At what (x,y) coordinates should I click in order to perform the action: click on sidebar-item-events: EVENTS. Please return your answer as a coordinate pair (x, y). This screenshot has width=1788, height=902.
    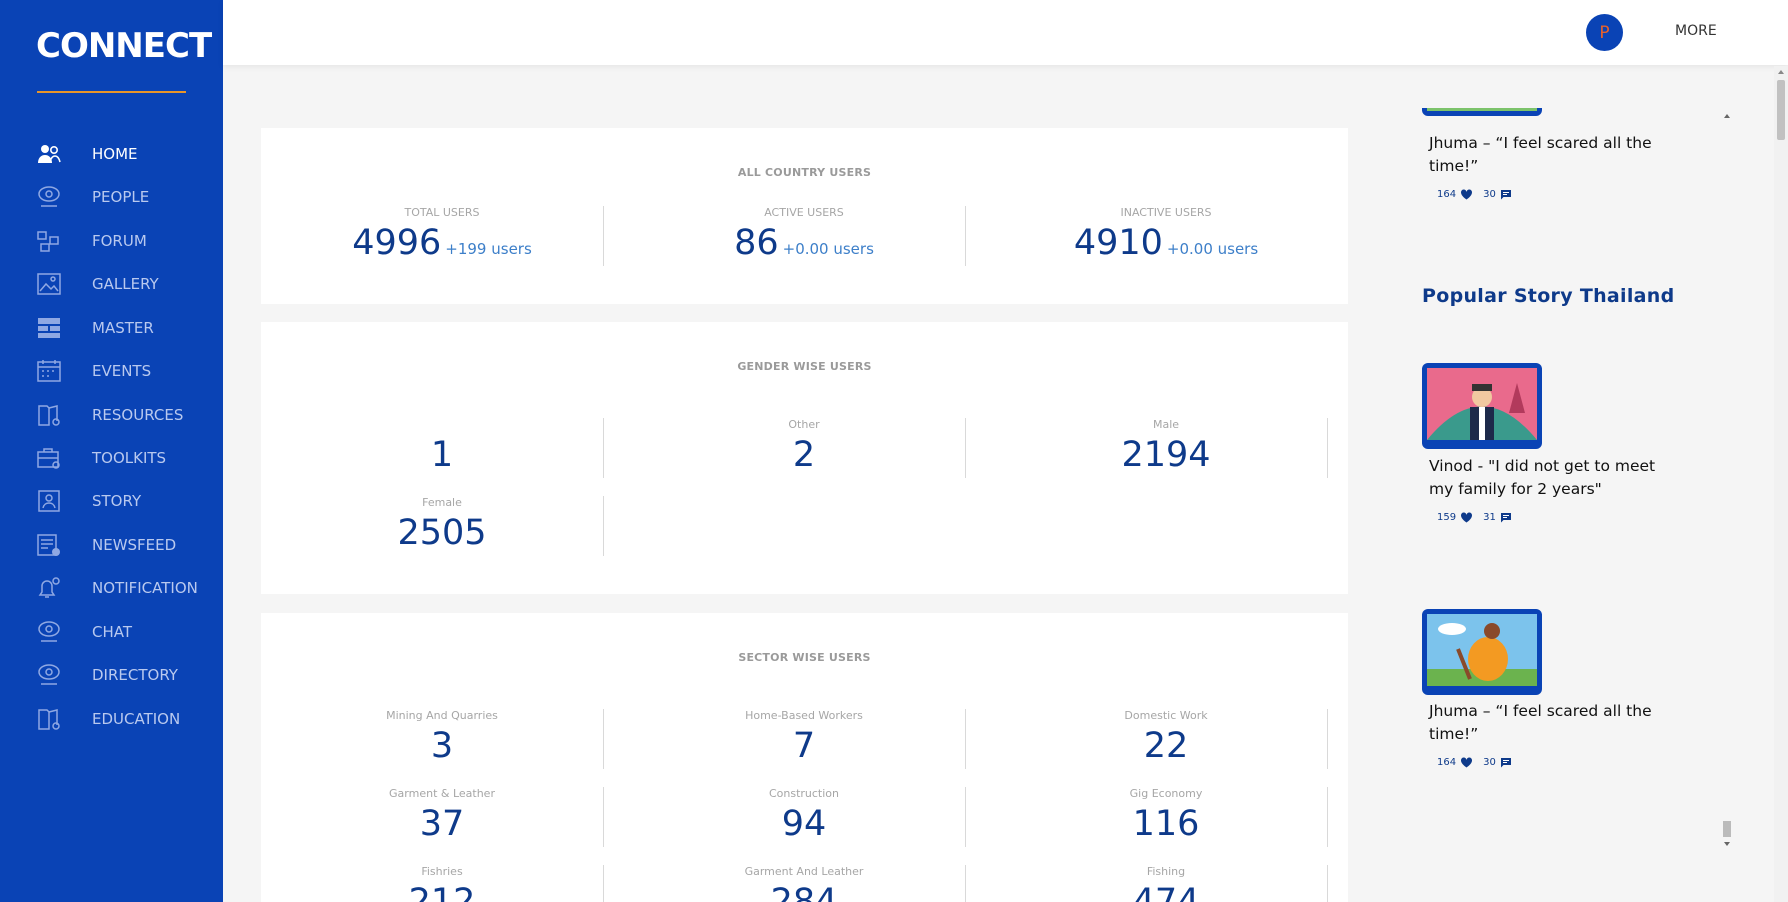
    Looking at the image, I should click on (111, 371).